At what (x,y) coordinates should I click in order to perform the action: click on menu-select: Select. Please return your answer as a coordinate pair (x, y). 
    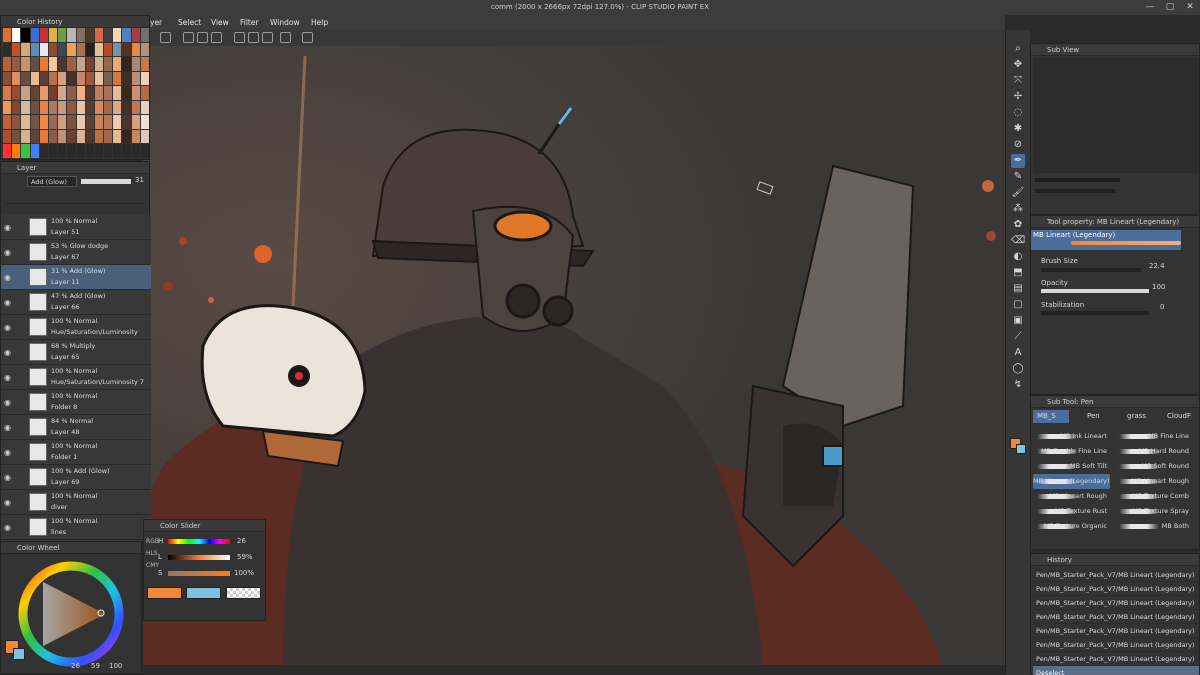
    Looking at the image, I should click on (189, 22).